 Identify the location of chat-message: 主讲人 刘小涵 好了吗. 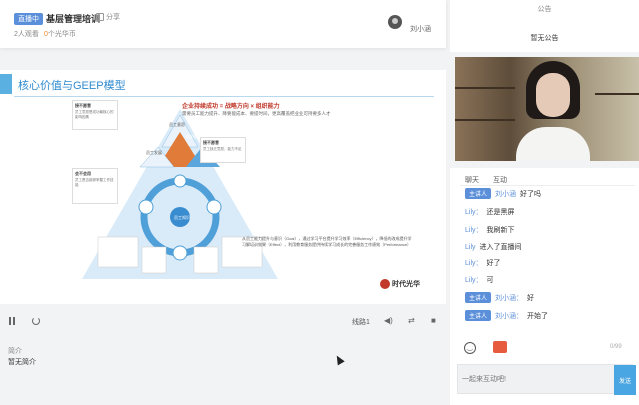
(503, 193).